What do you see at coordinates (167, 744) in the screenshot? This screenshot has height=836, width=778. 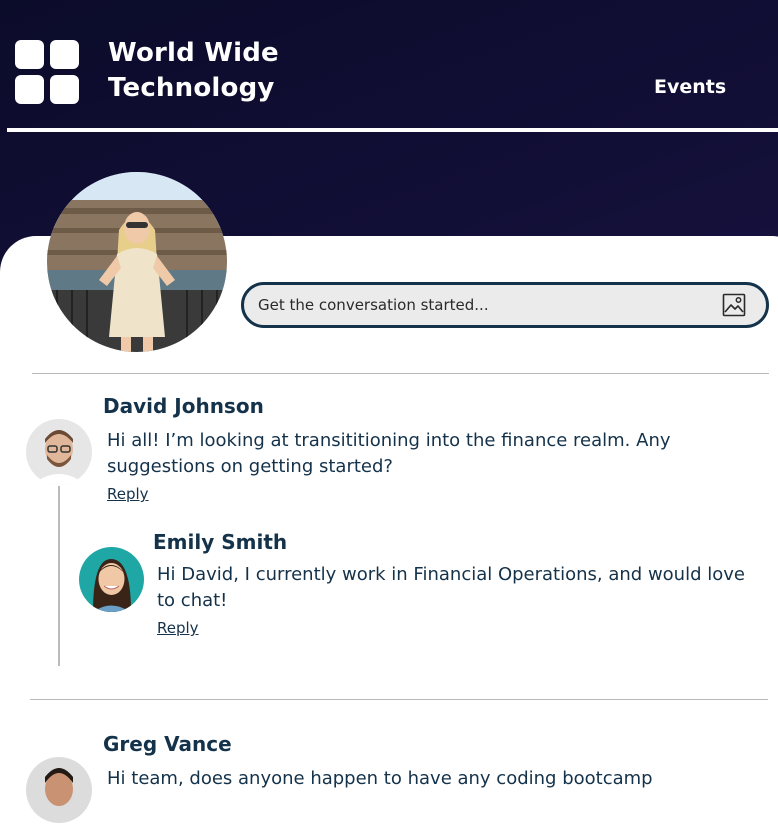 I see `comment-author: Greg Vance` at bounding box center [167, 744].